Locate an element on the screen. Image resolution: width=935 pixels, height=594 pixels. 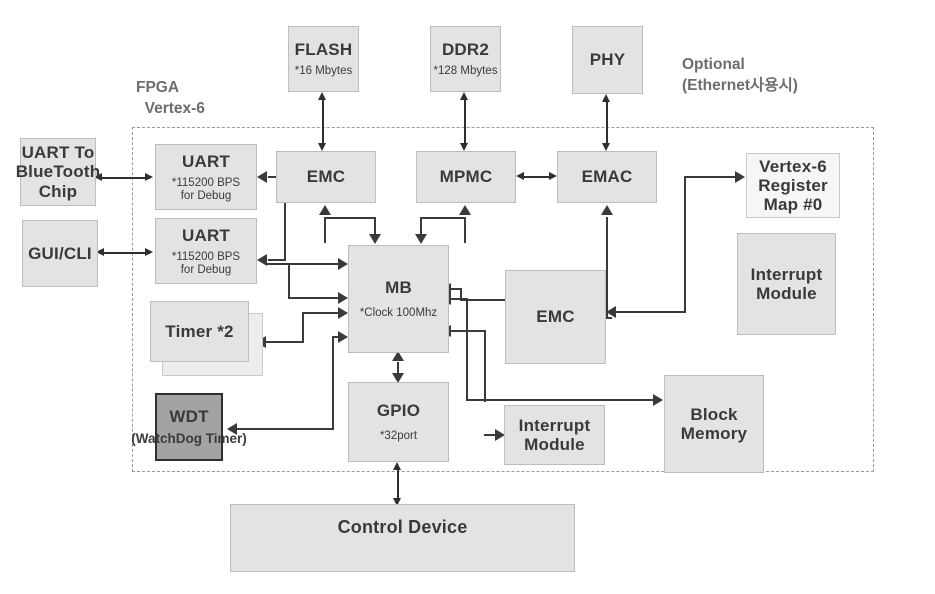
block-interrupt-module-bottom: Interrupt Module is located at coordinates (554, 435).